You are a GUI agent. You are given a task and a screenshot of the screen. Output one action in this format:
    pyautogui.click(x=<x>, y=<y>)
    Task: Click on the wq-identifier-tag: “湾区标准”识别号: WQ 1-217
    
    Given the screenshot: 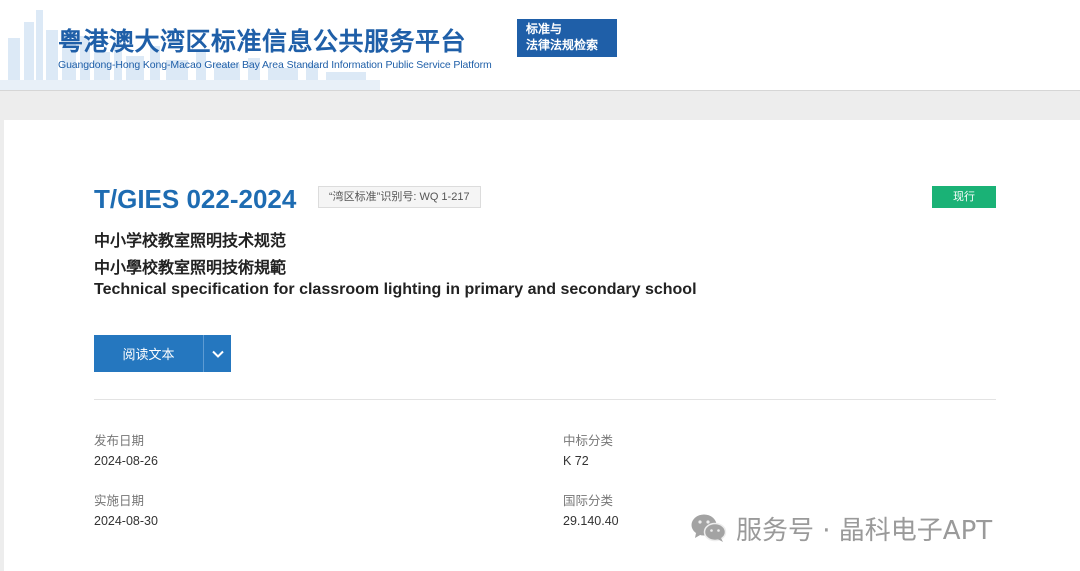 What is the action you would take?
    pyautogui.click(x=399, y=197)
    